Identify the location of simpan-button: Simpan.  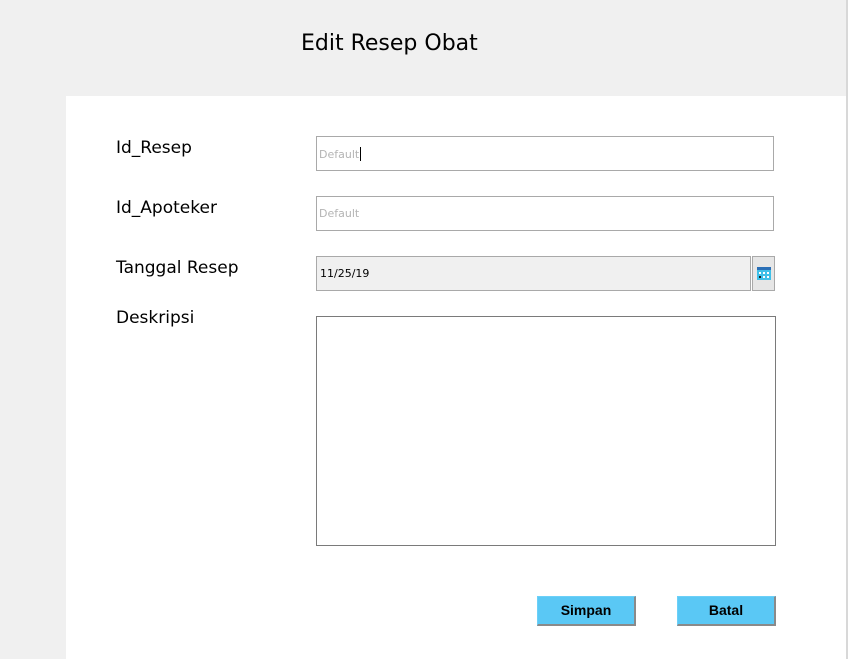
(586, 611).